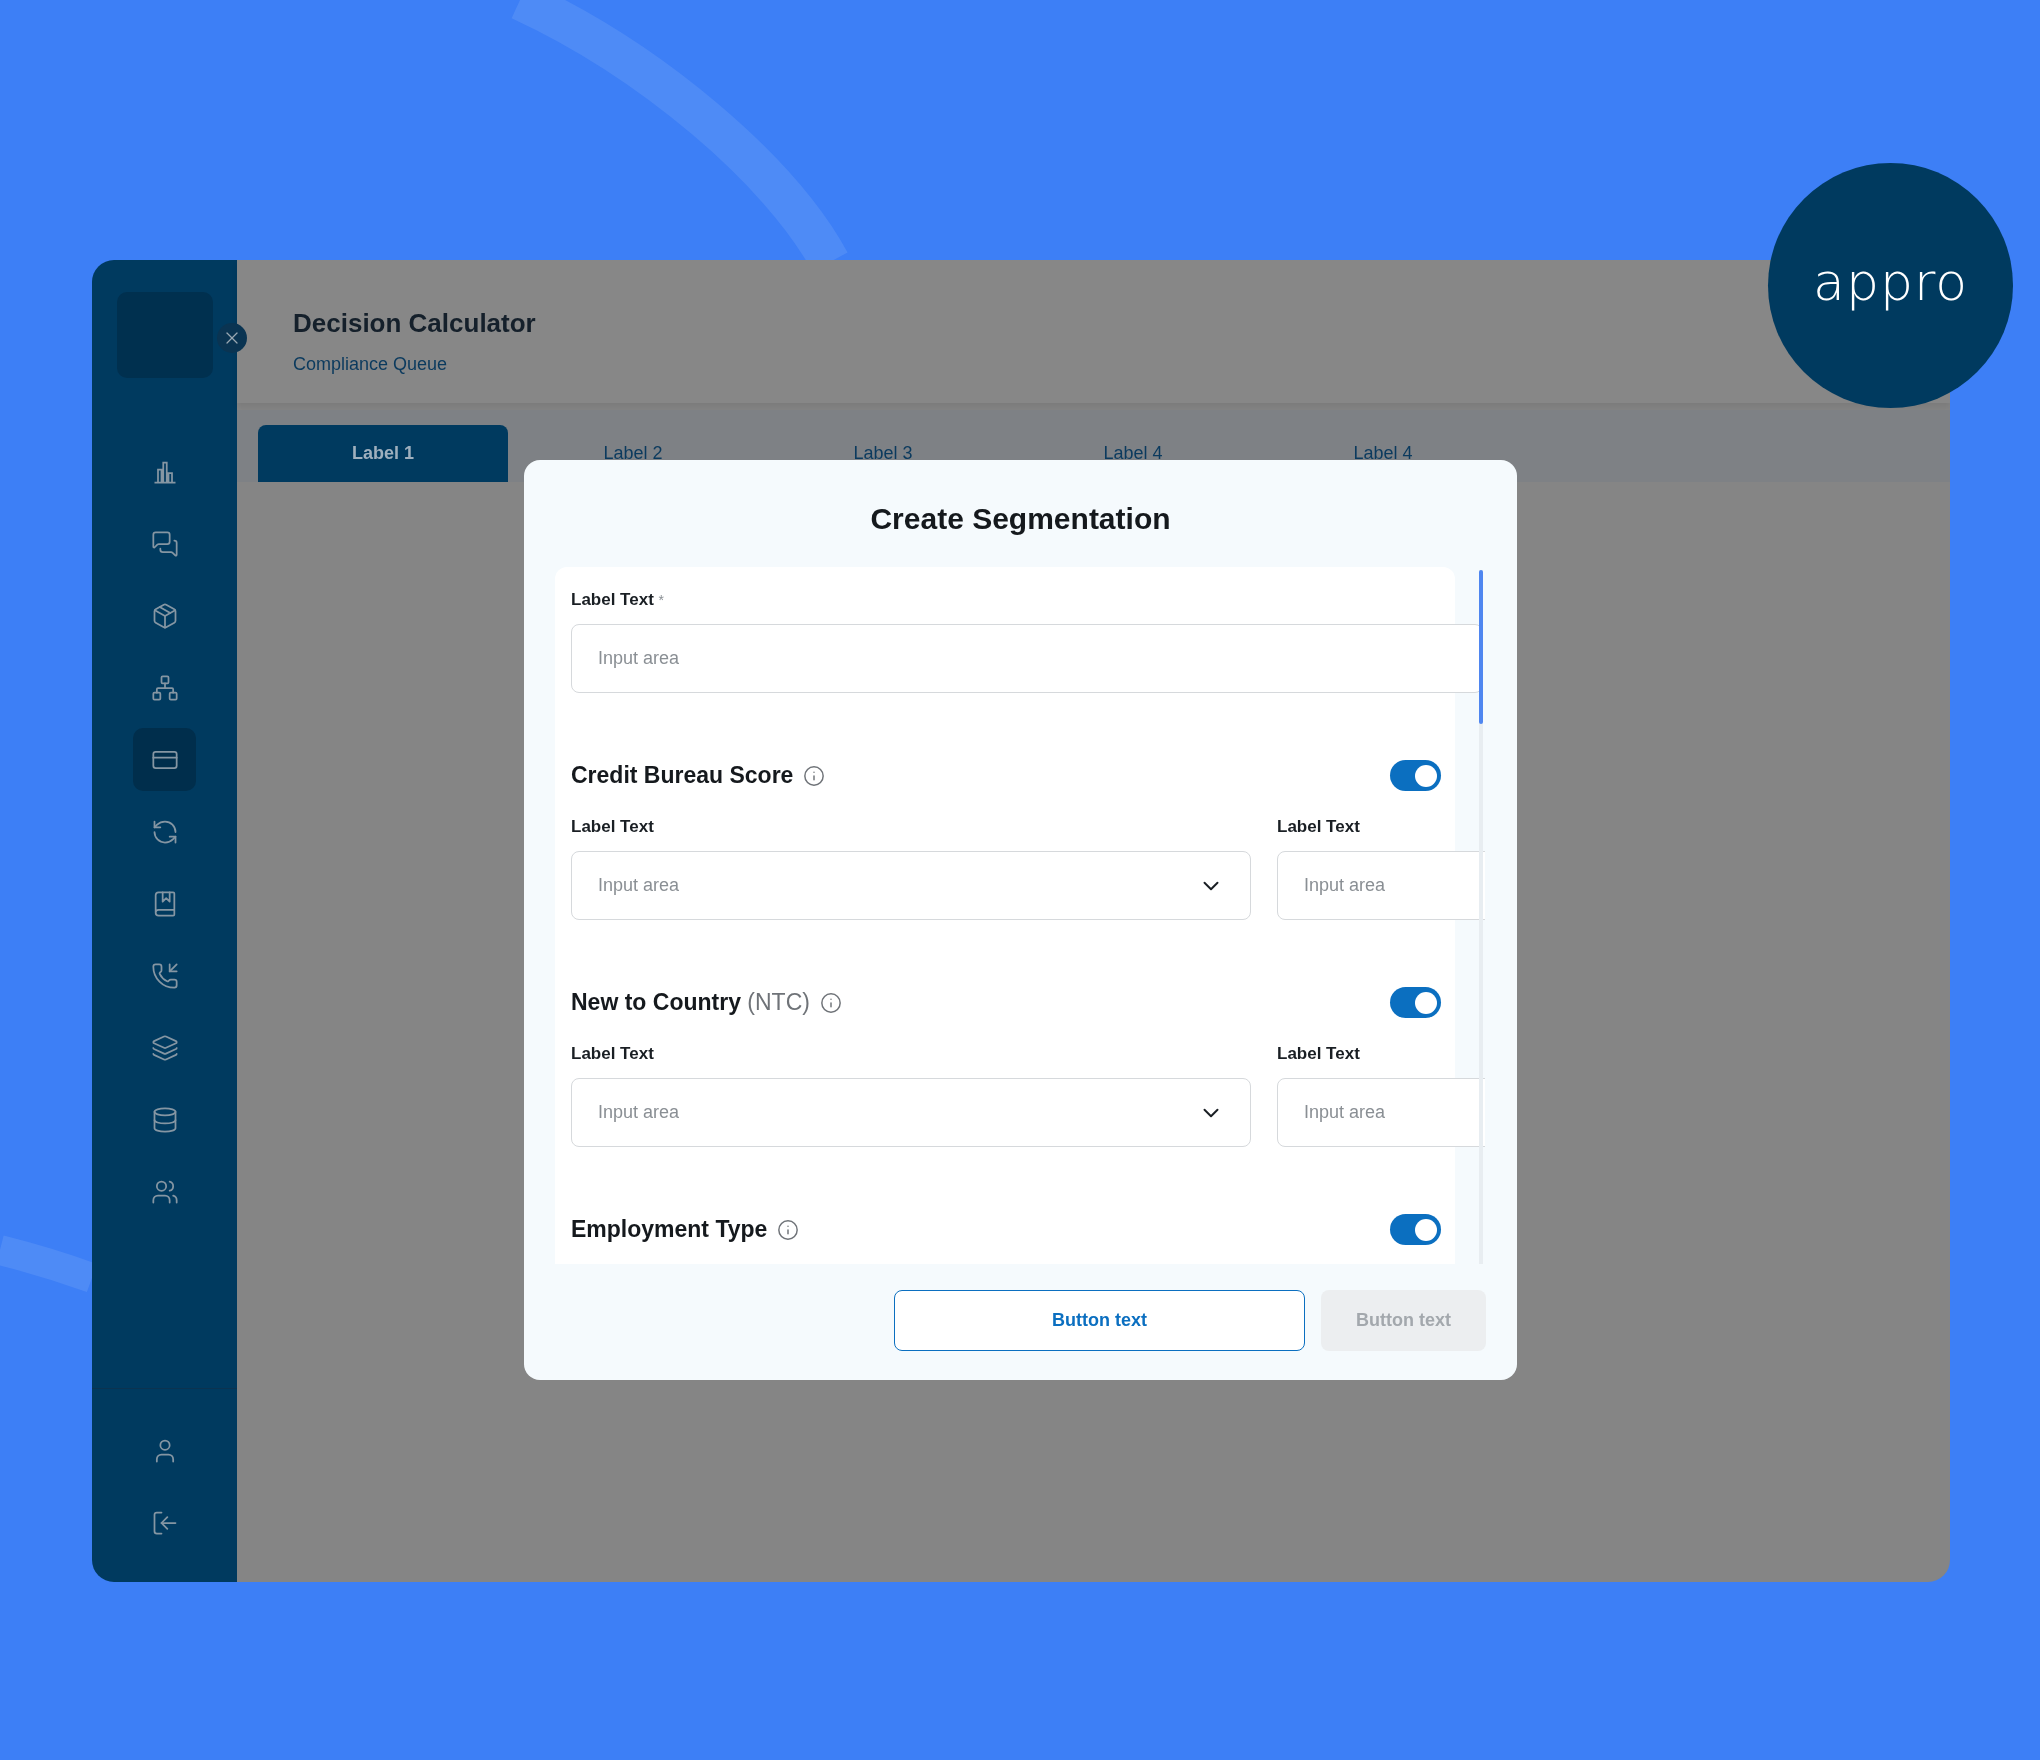 The height and width of the screenshot is (1760, 2040). What do you see at coordinates (164, 543) in the screenshot?
I see `chat-icon` at bounding box center [164, 543].